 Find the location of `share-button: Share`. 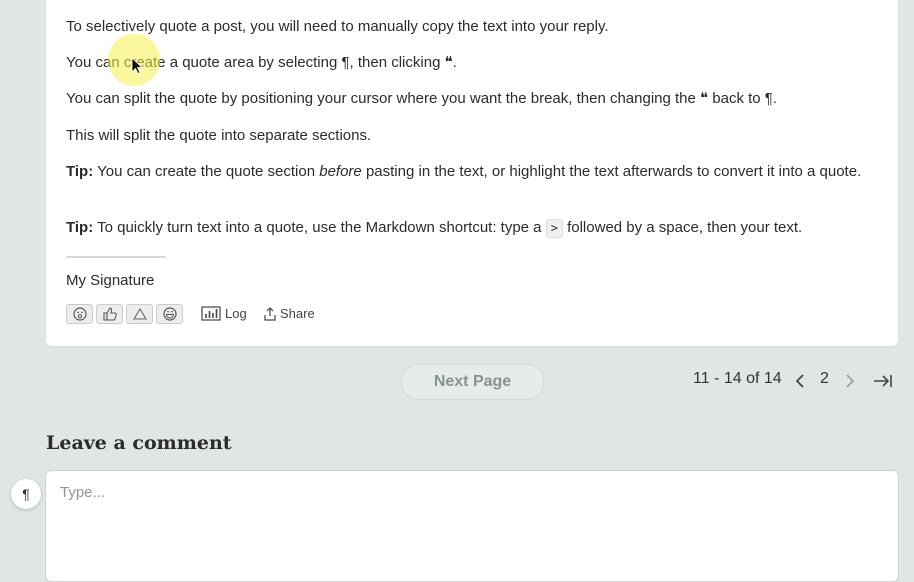

share-button: Share is located at coordinates (289, 313).